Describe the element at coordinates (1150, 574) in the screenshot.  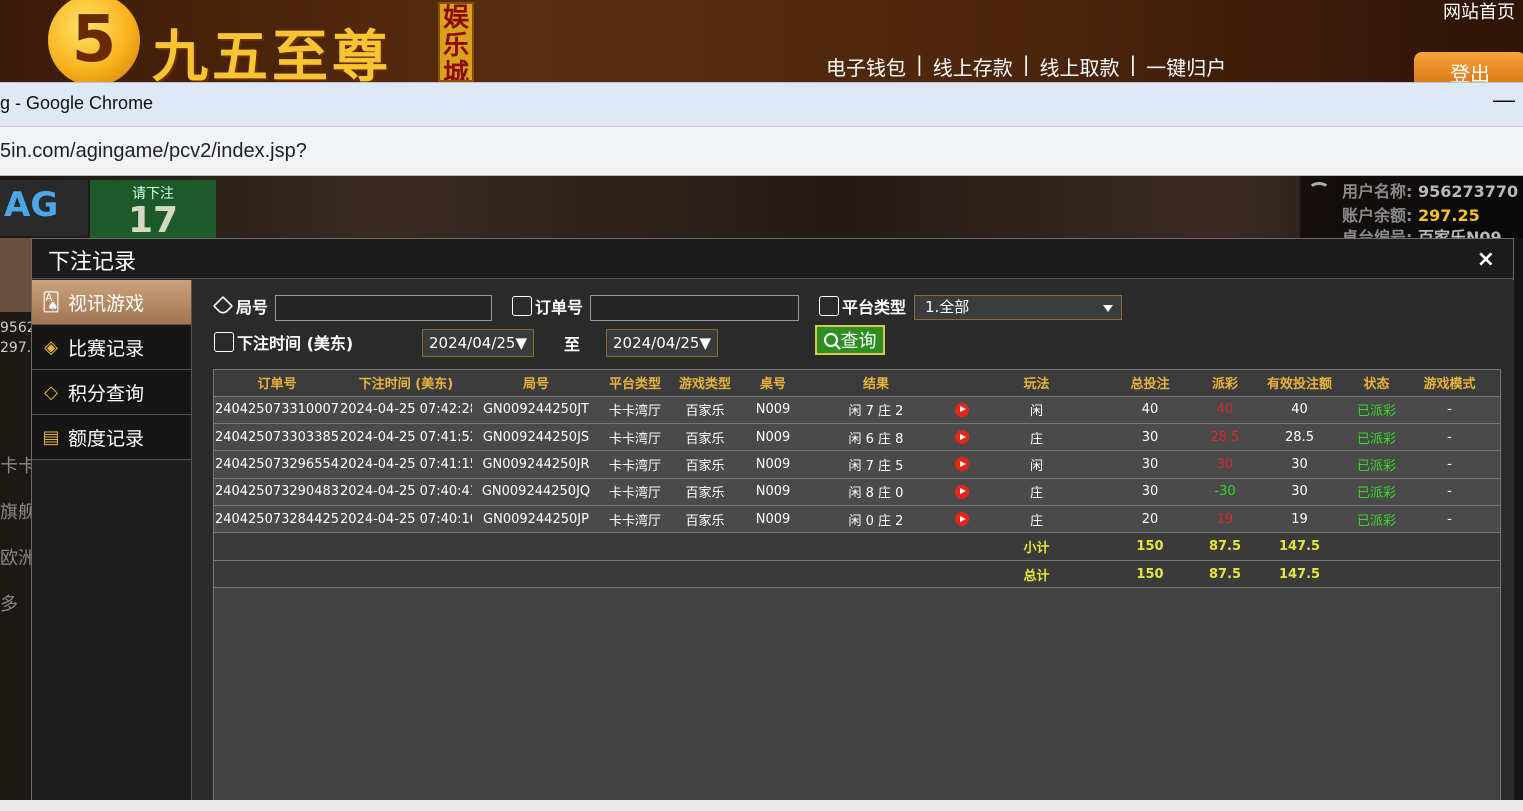
I see `total-bet: 150` at that location.